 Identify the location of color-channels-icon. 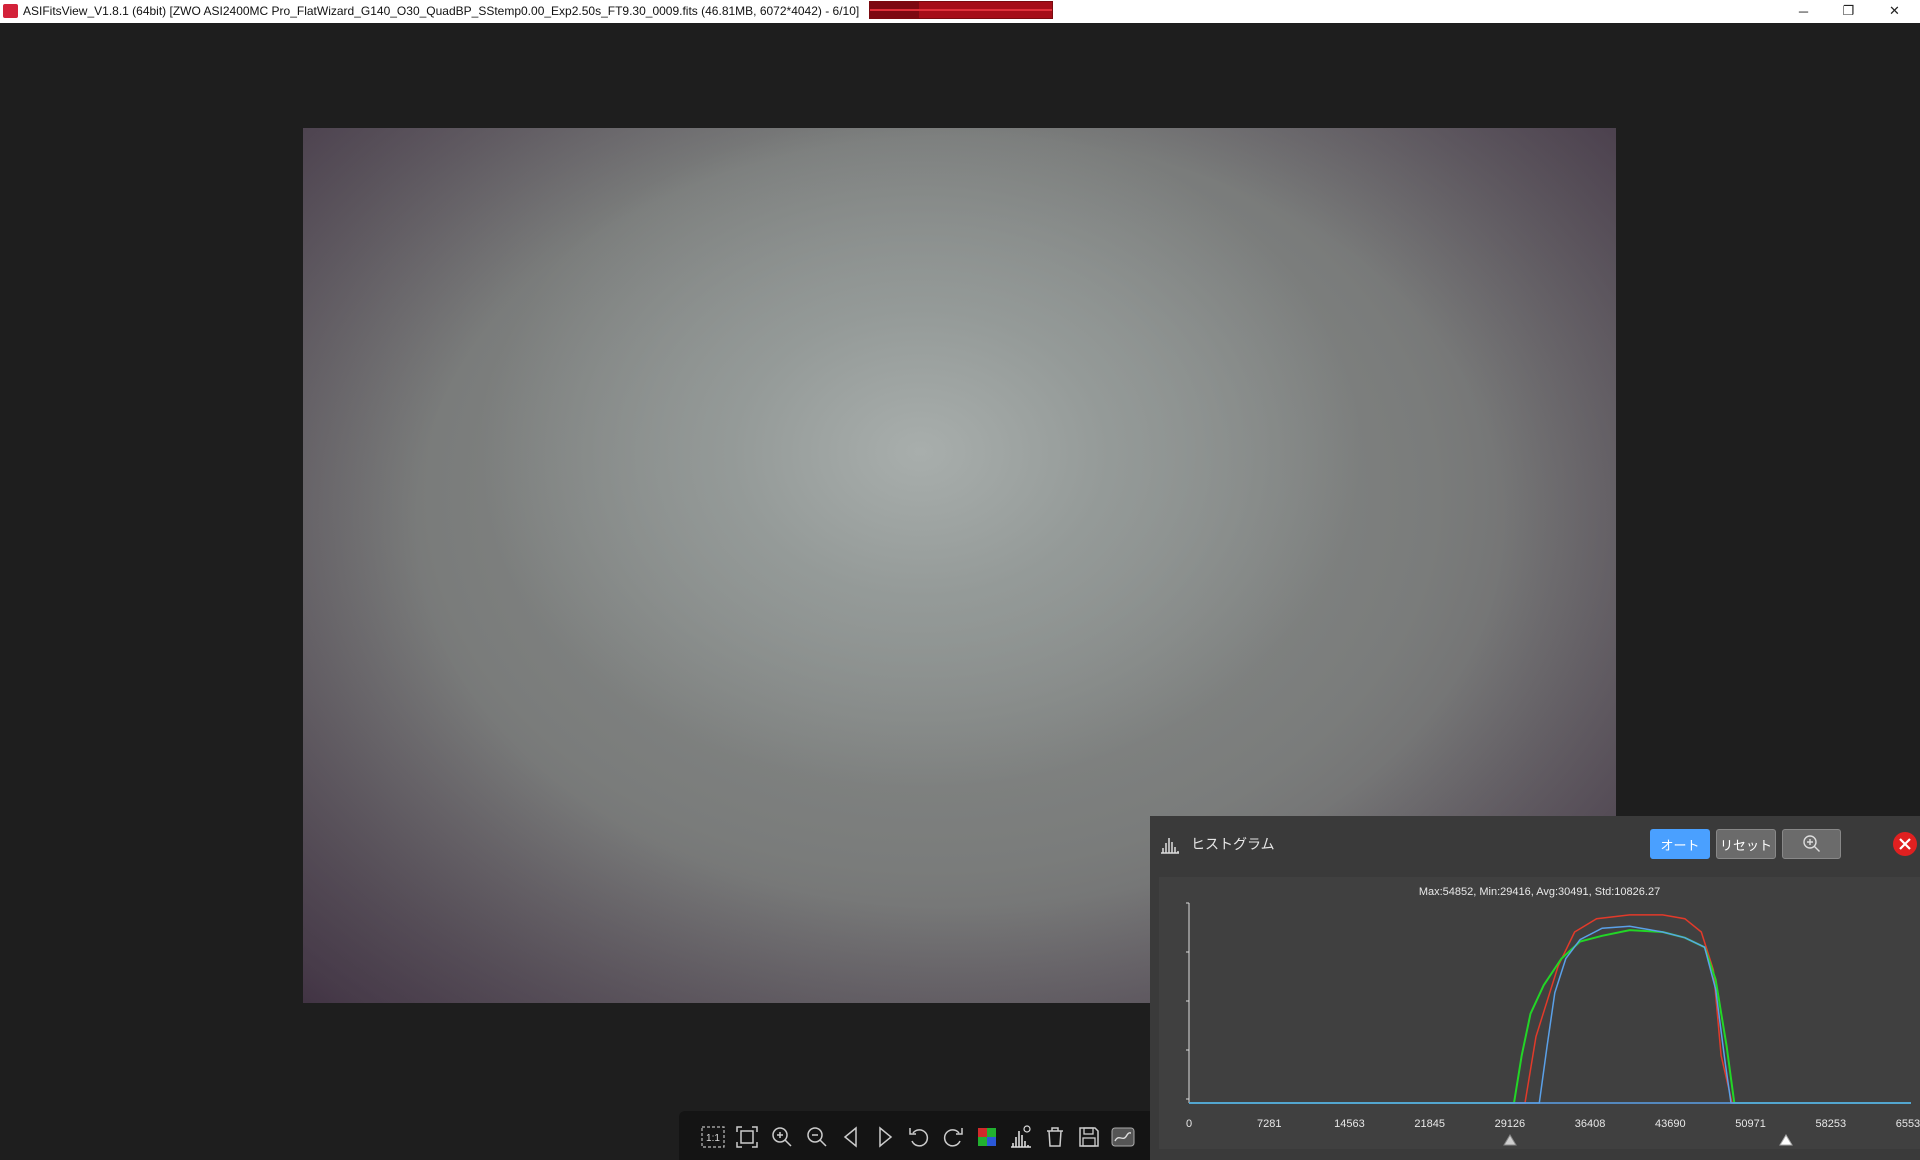
(987, 1137).